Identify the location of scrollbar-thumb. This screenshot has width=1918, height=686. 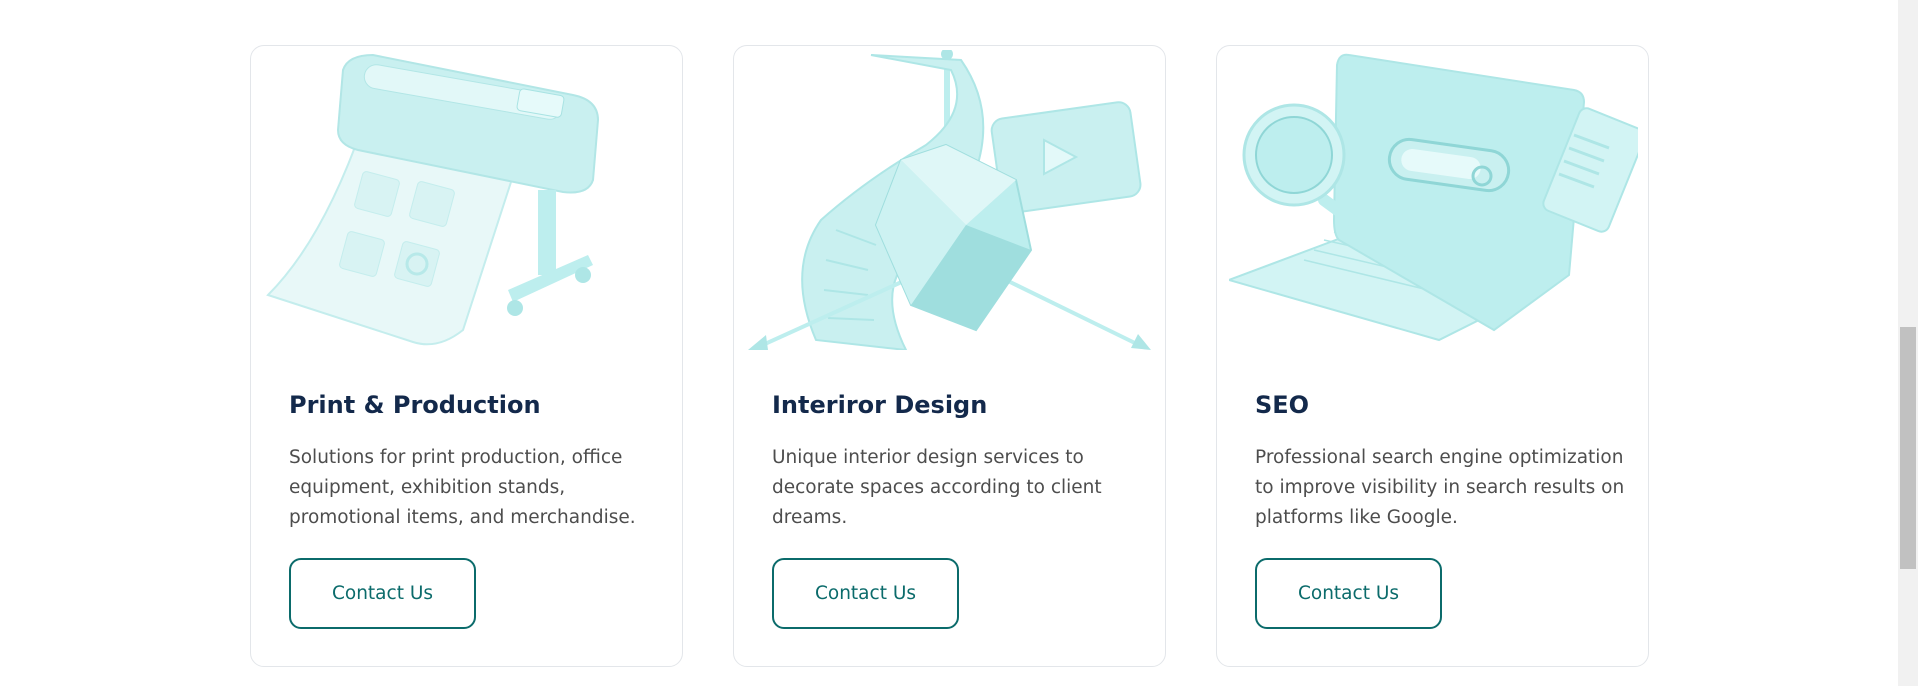
(1908, 448).